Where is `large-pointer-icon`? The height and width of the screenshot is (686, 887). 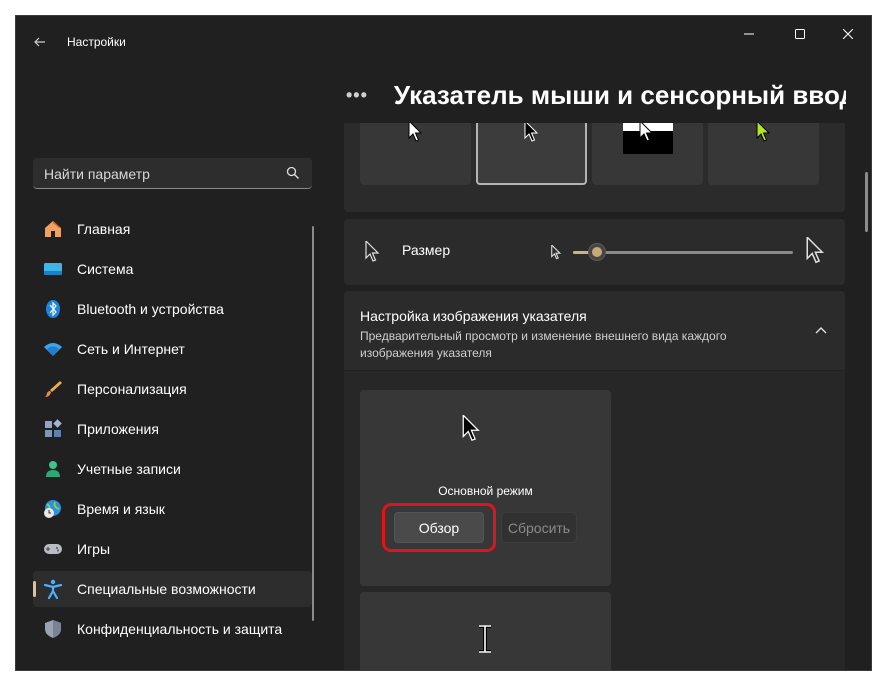
large-pointer-icon is located at coordinates (815, 250).